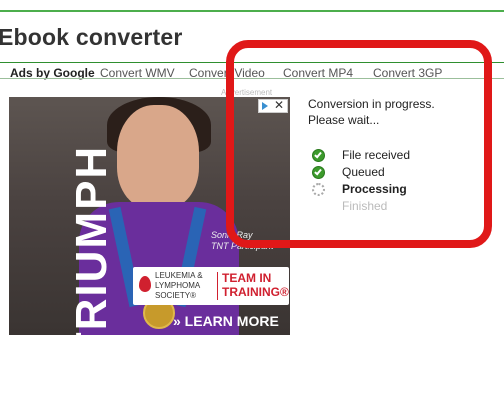 Image resolution: width=504 pixels, height=395 pixels. I want to click on ad-person-face, so click(158, 157).